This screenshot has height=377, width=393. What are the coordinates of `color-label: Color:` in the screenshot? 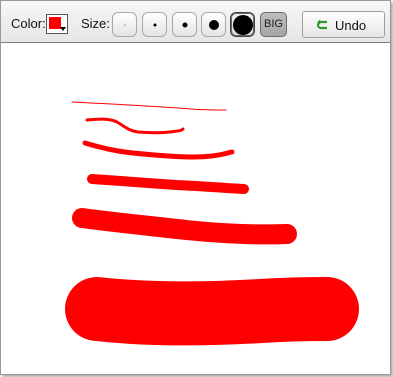 It's located at (28, 23).